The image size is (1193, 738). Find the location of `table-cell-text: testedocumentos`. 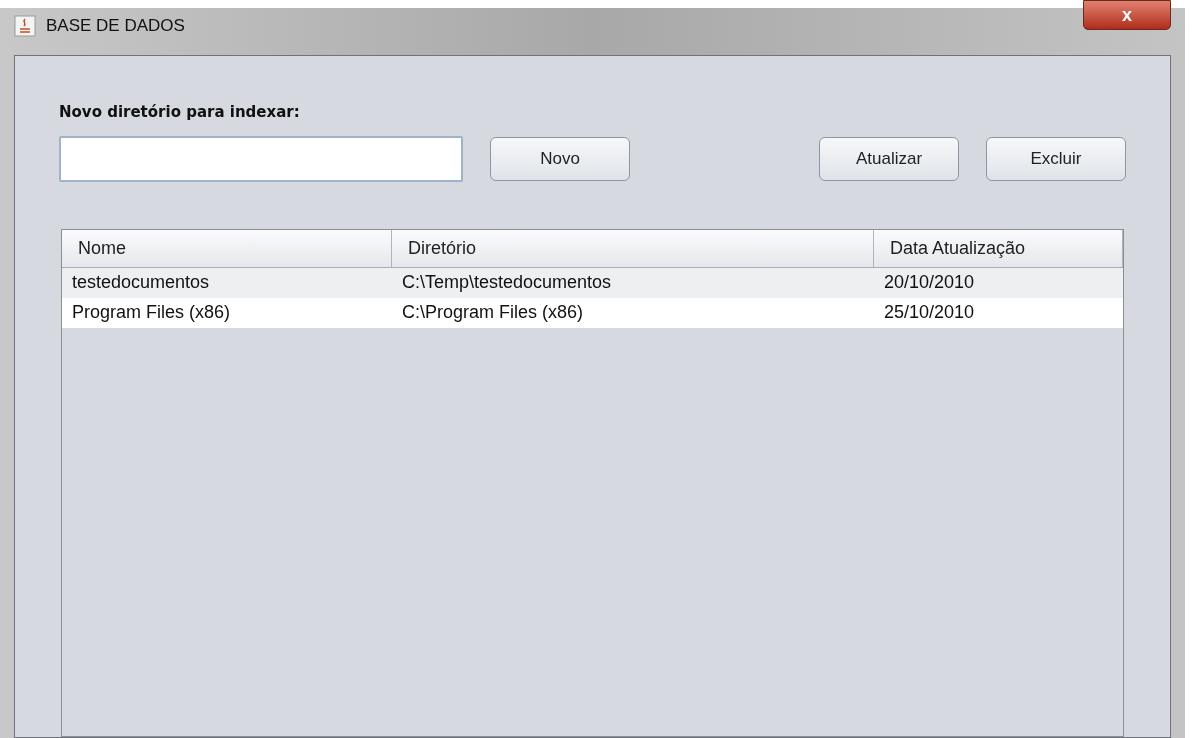

table-cell-text: testedocumentos is located at coordinates (141, 282).